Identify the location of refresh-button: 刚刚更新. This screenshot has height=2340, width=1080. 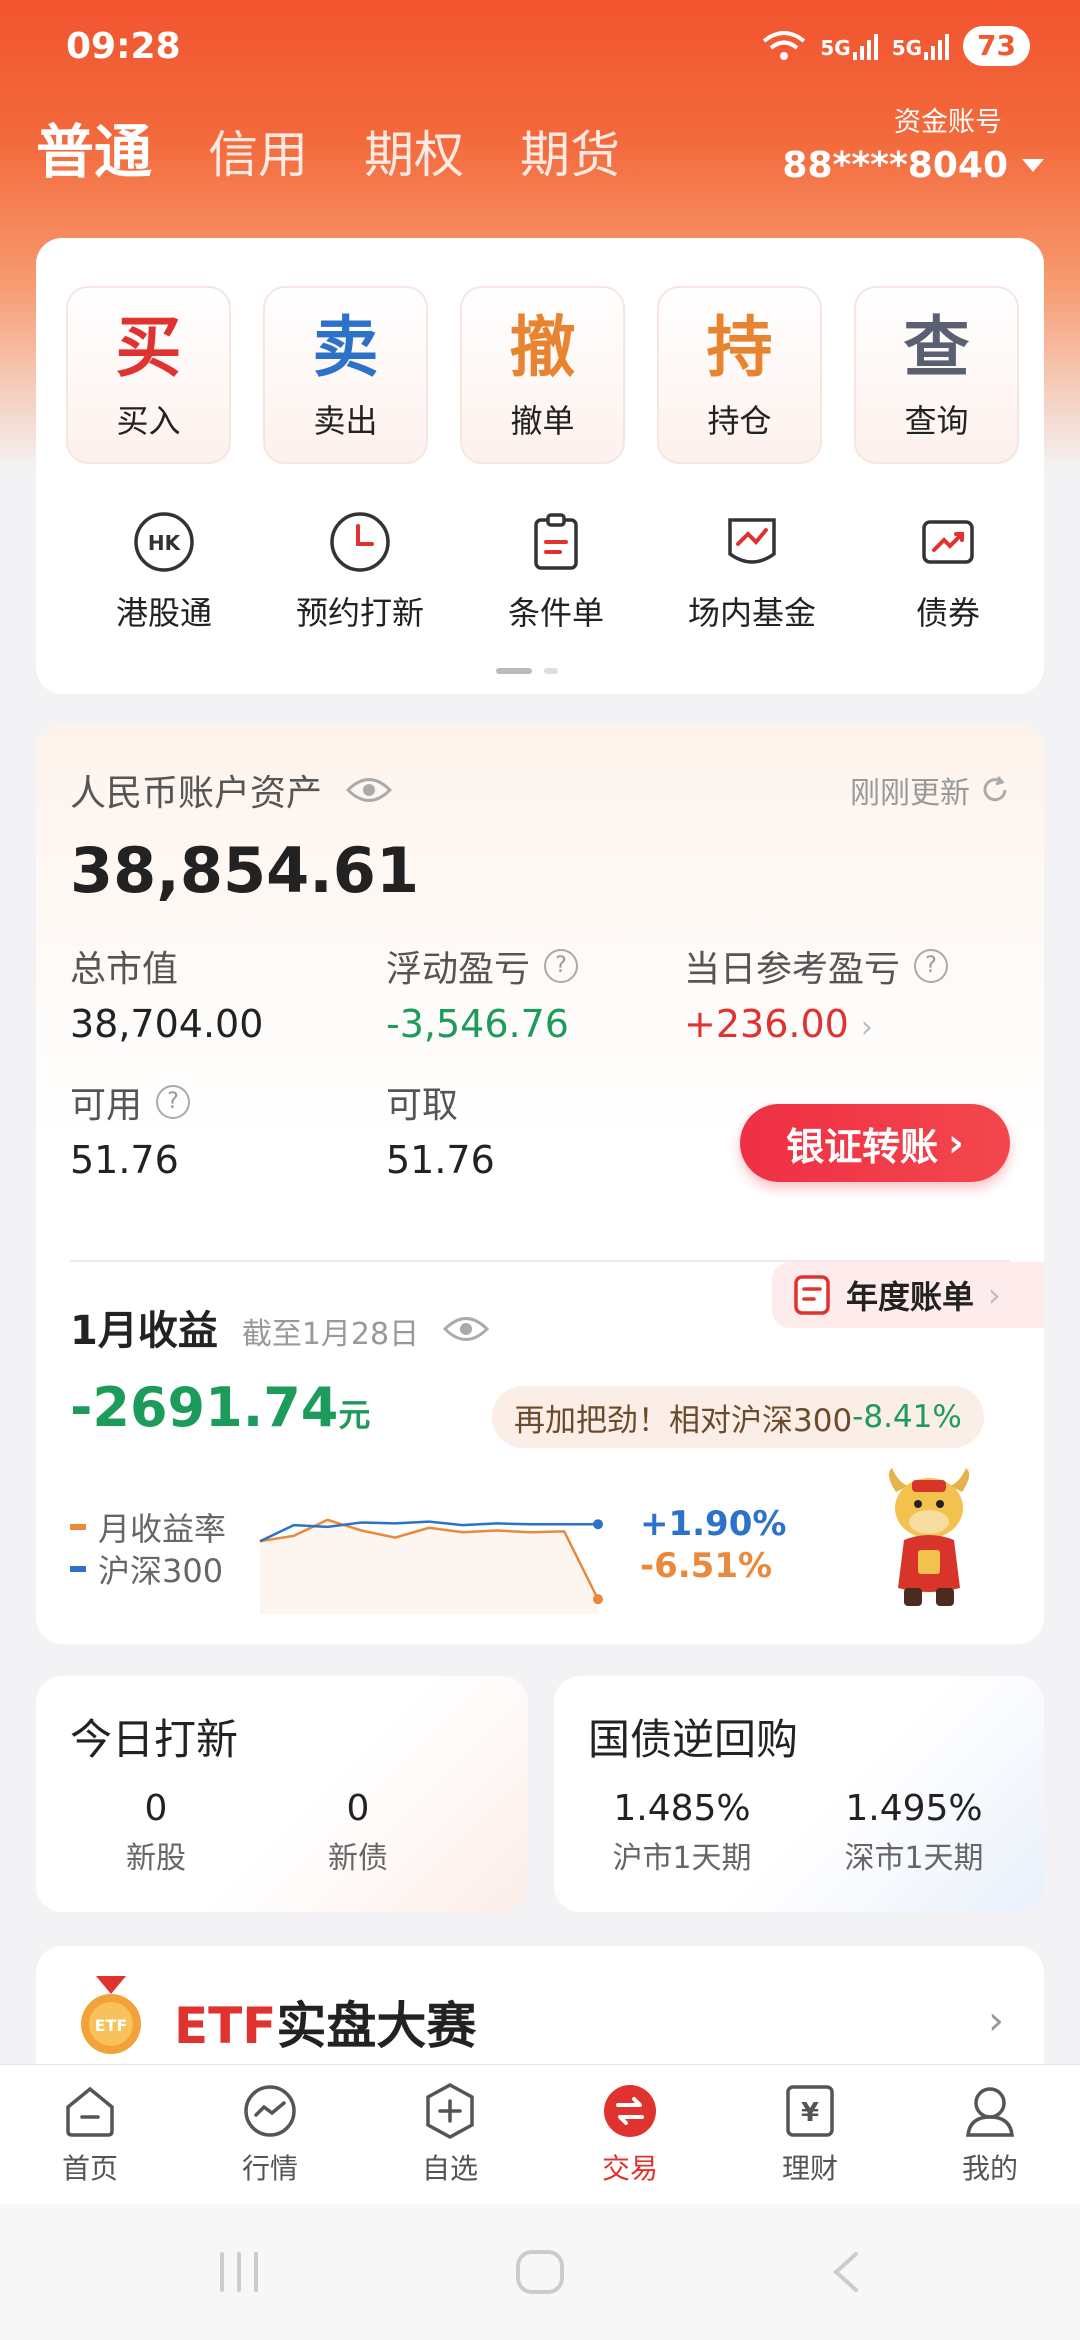
(930, 790).